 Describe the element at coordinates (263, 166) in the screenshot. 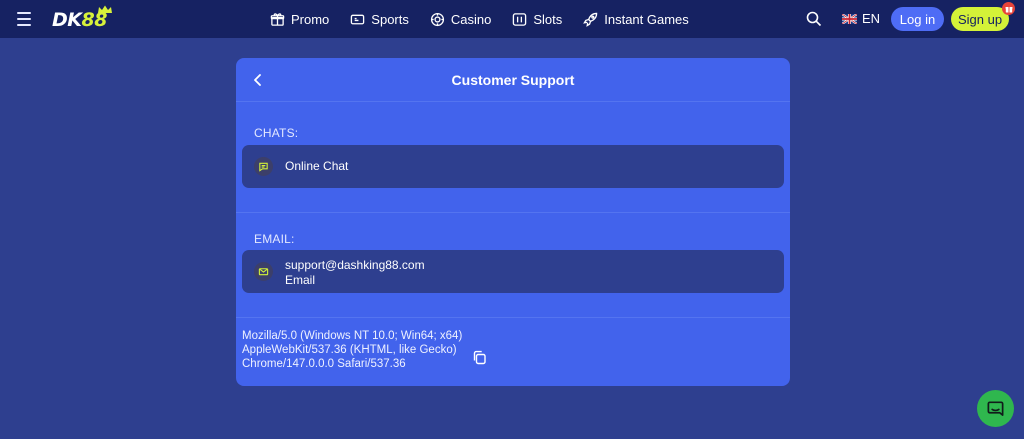

I see `chat-bubble-icon` at that location.